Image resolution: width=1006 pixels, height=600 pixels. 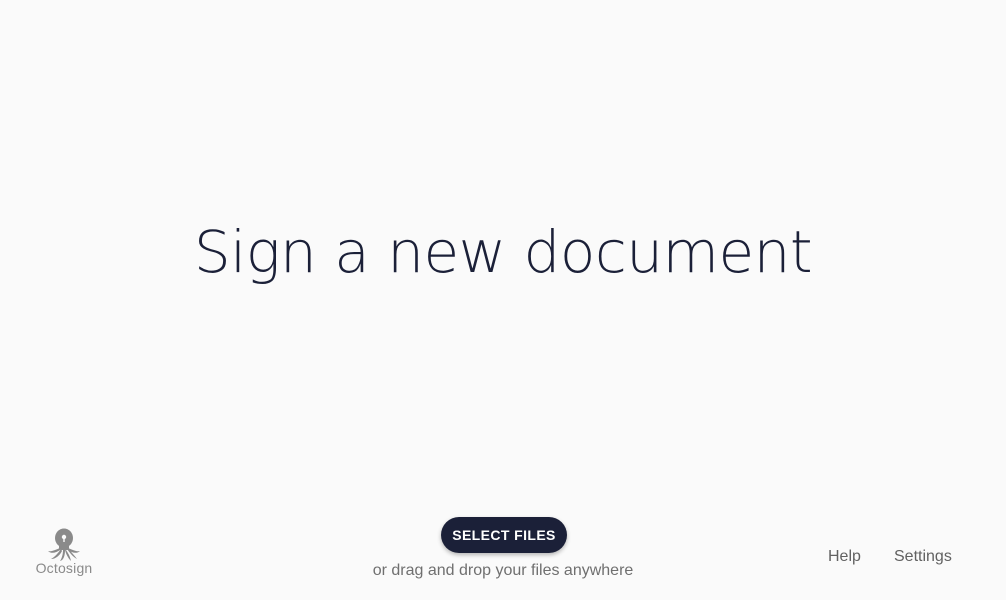 What do you see at coordinates (503, 252) in the screenshot?
I see `page-title: Sign a new document` at bounding box center [503, 252].